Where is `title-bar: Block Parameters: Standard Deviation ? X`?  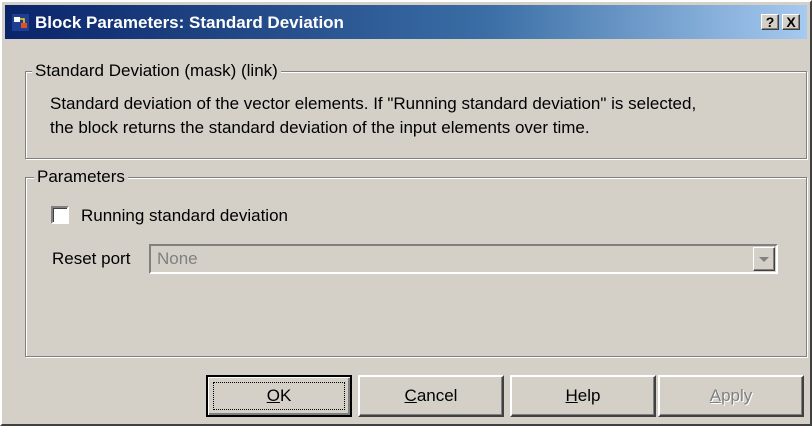
title-bar: Block Parameters: Standard Deviation ? X is located at coordinates (406, 22).